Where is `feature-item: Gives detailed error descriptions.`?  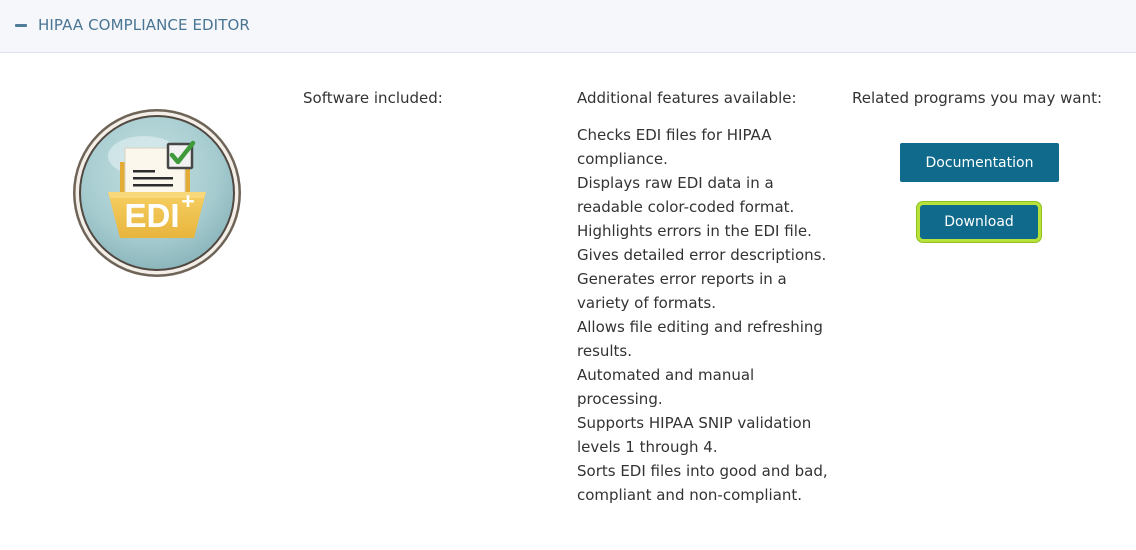 feature-item: Gives detailed error descriptions. is located at coordinates (702, 255).